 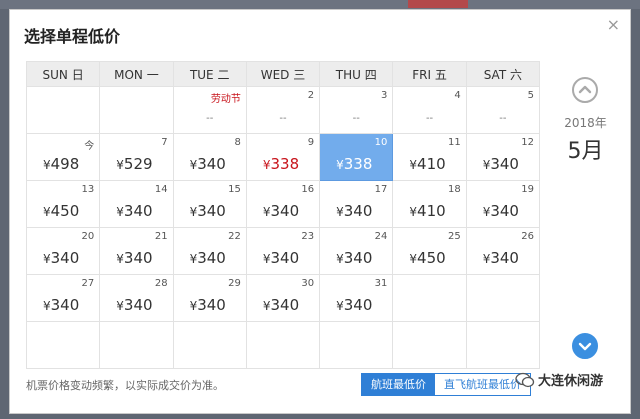 I want to click on weekday-header: FRI 五, so click(x=429, y=74).